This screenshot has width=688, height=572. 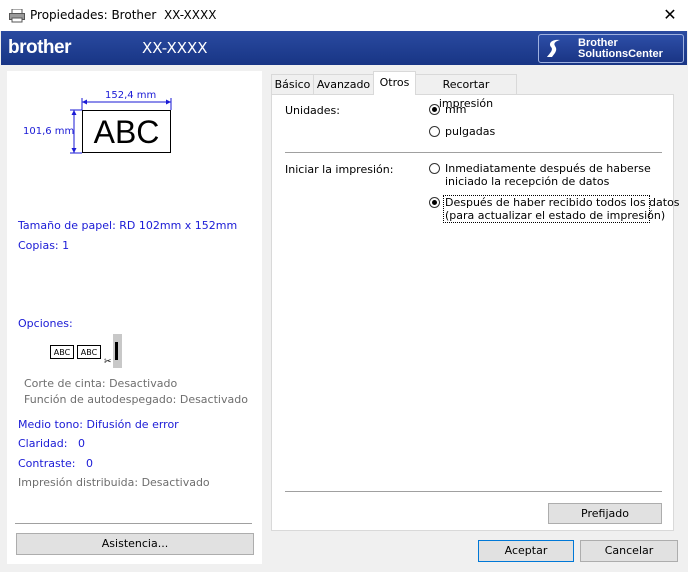 I want to click on units-inches-label: pulgadas, so click(x=470, y=131).